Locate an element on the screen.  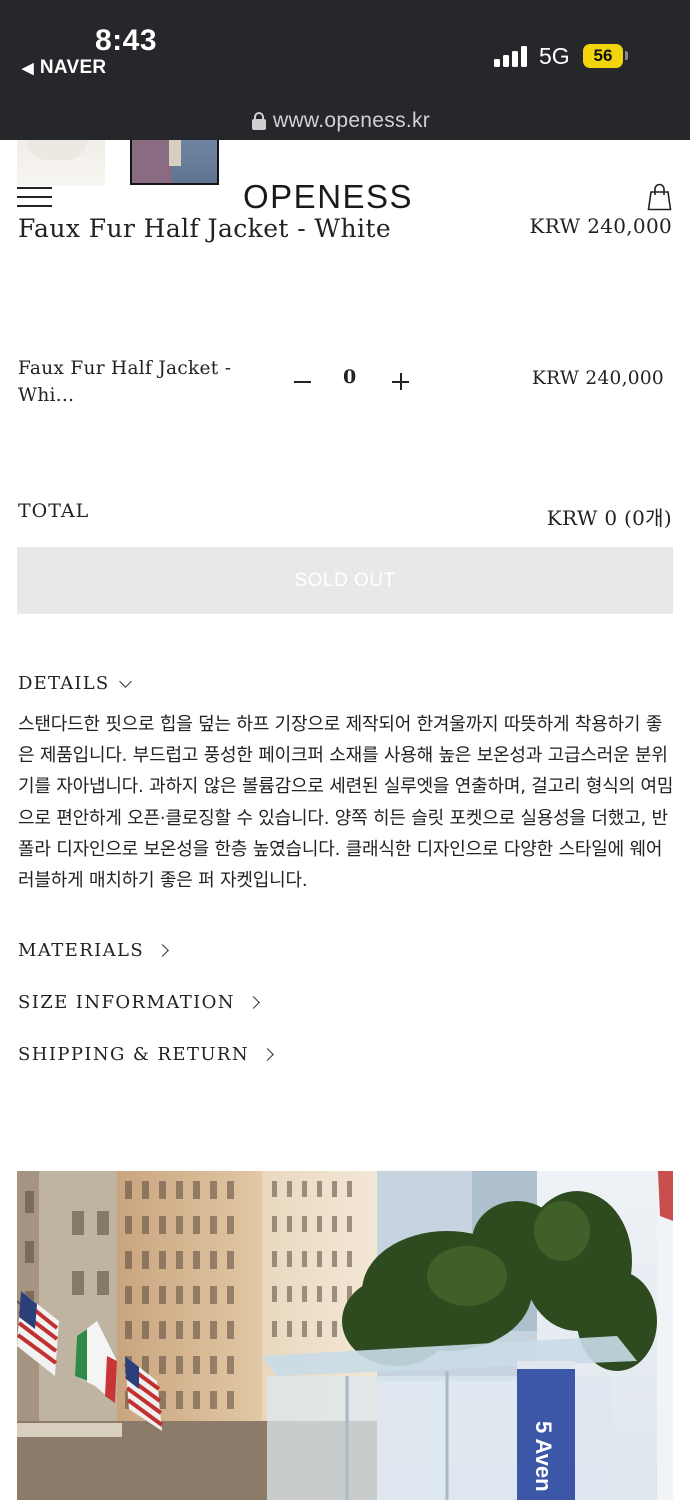
battery-icon: 56 is located at coordinates (603, 56).